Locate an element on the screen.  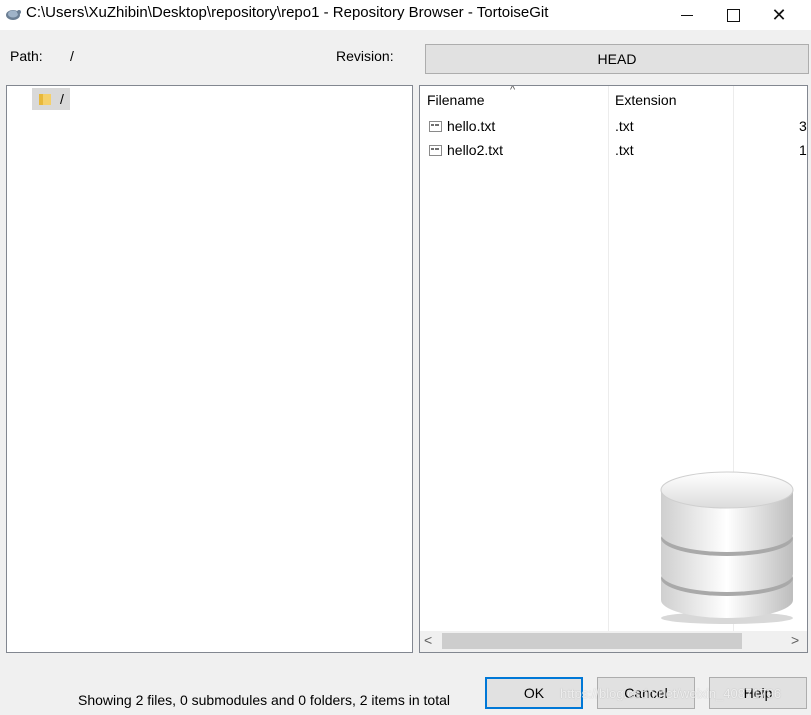
file-row: hello.txt .txt 3 is located at coordinates (613, 126).